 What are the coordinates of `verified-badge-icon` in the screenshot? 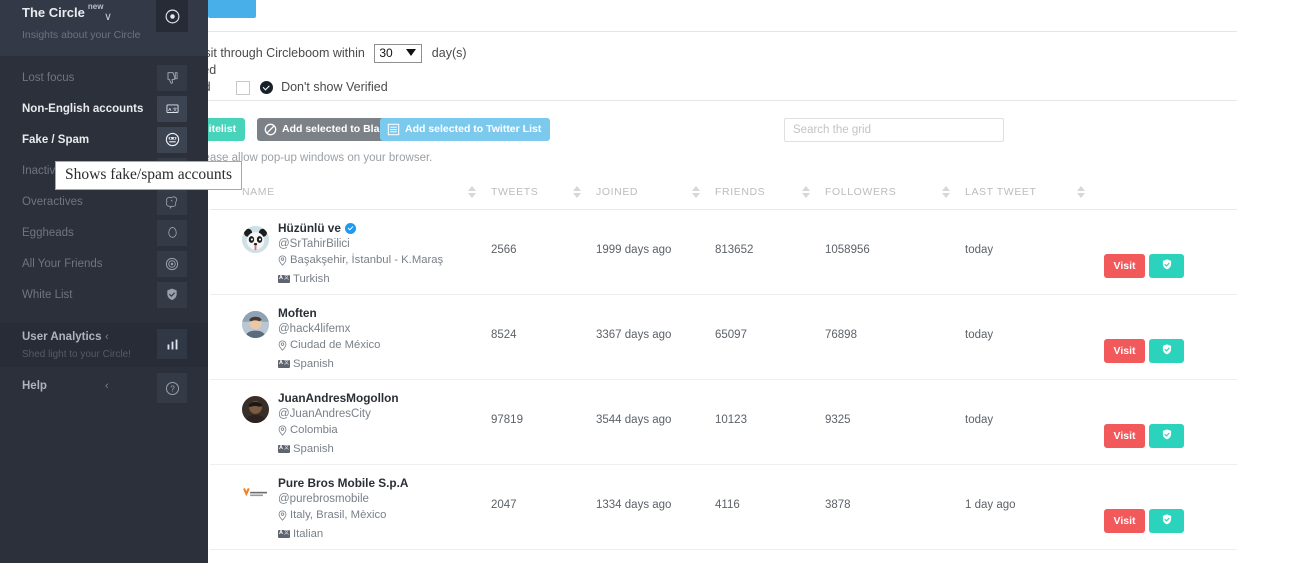 It's located at (266, 88).